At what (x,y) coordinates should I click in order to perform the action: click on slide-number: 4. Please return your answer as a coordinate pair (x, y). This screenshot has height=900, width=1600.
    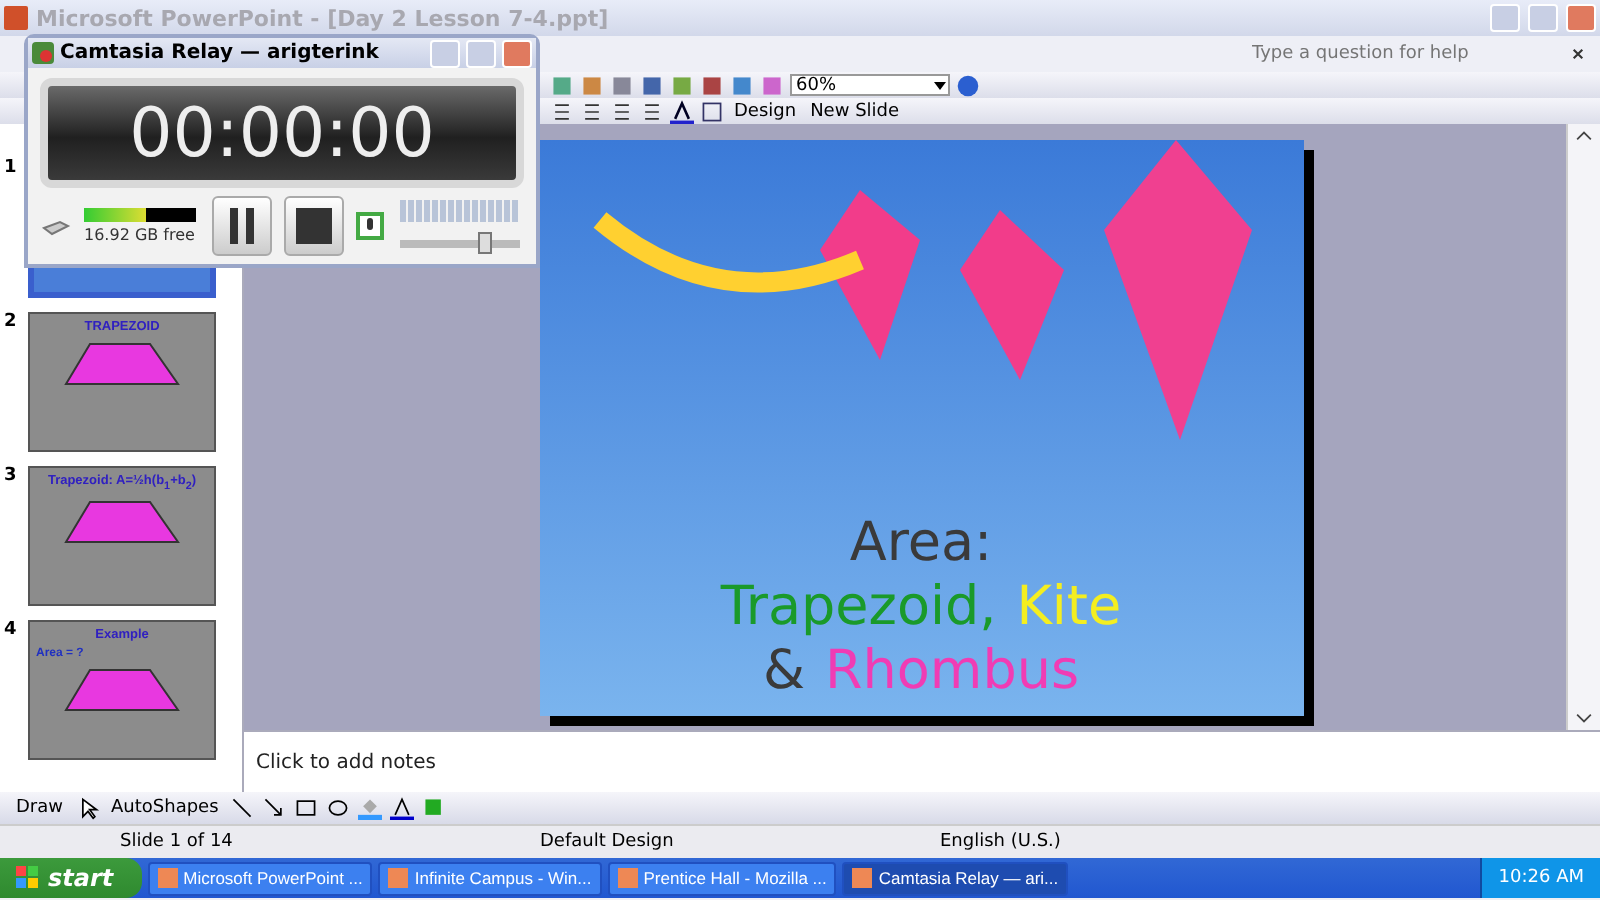
    Looking at the image, I should click on (11, 632).